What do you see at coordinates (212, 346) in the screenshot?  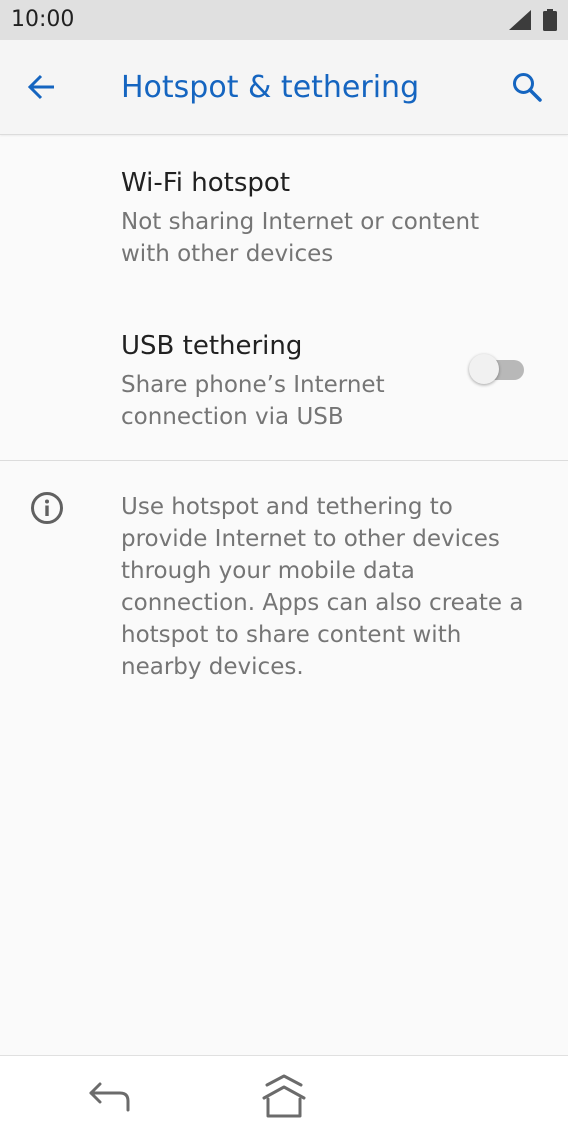 I see `usb-tethering-title: USB tethering` at bounding box center [212, 346].